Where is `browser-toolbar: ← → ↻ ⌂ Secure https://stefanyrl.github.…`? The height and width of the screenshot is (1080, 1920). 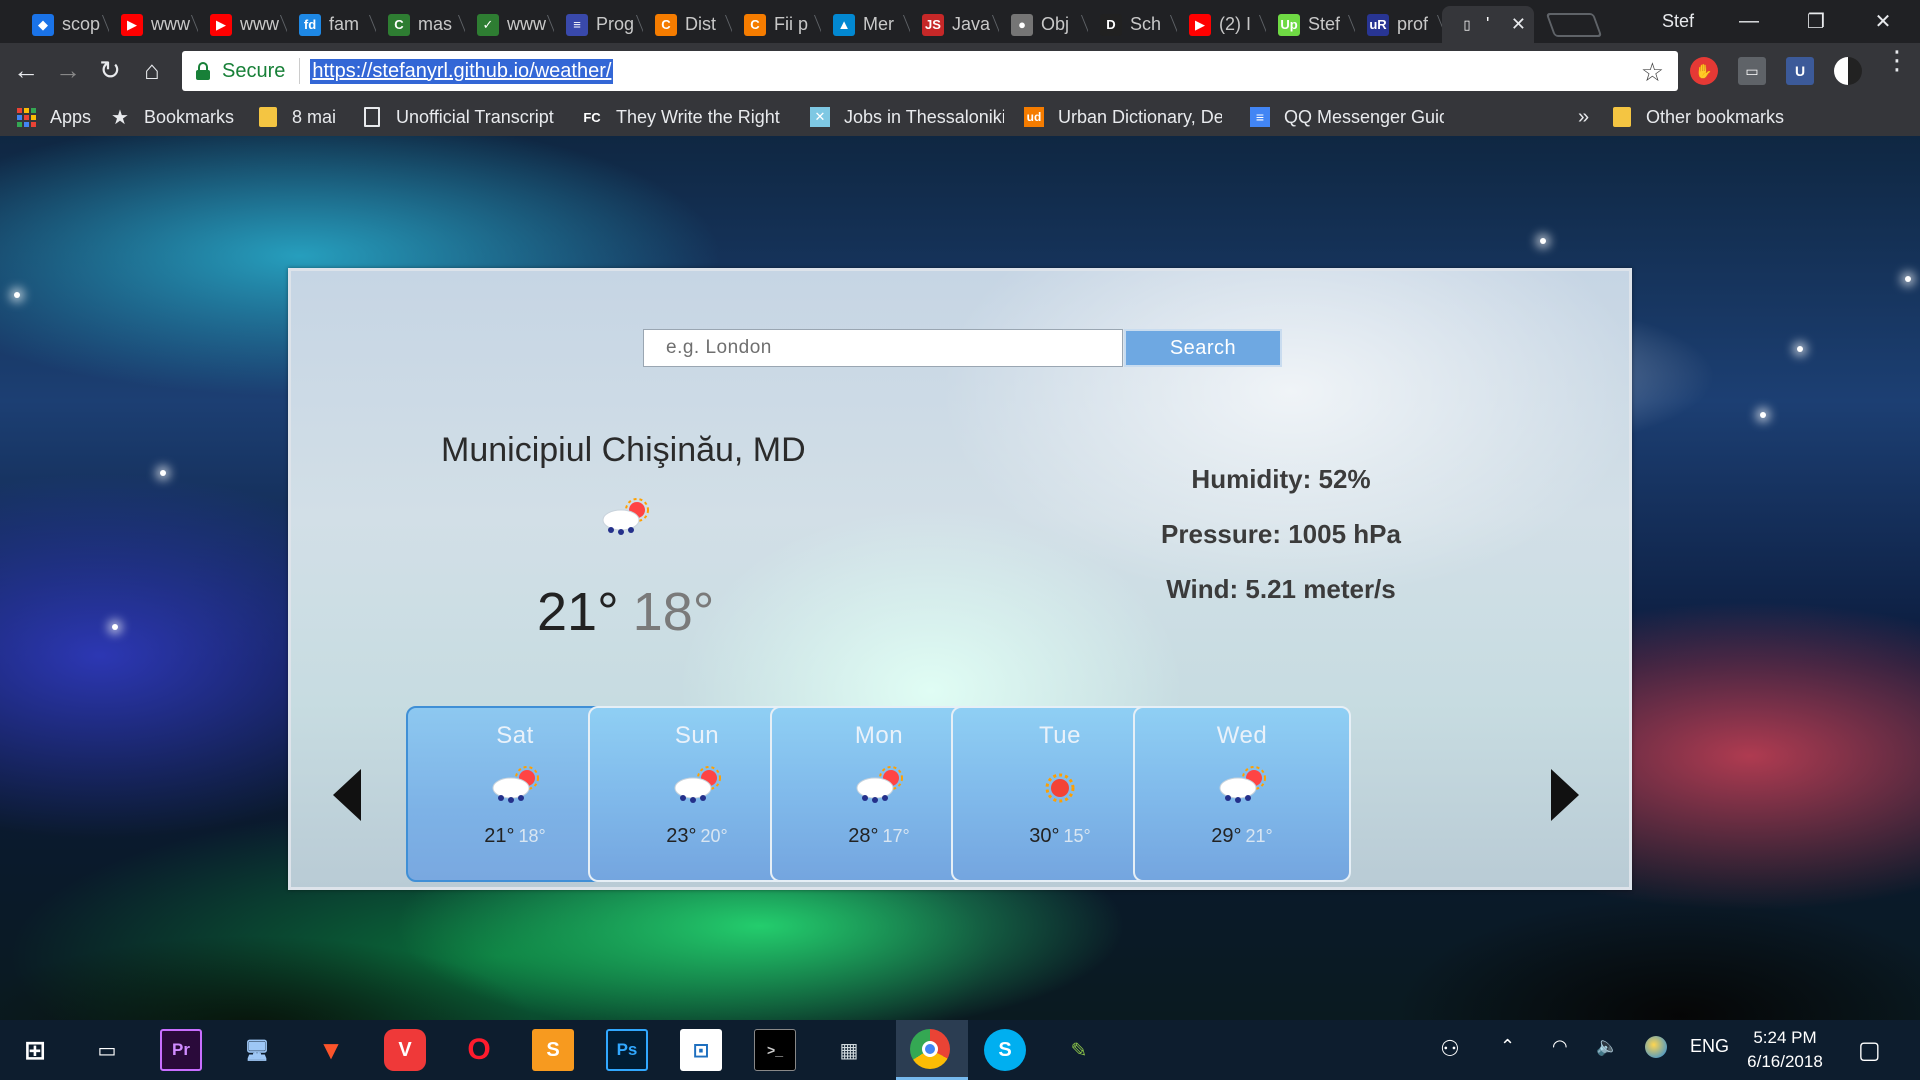 browser-toolbar: ← → ↻ ⌂ Secure https://stefanyrl.github.… is located at coordinates (960, 70).